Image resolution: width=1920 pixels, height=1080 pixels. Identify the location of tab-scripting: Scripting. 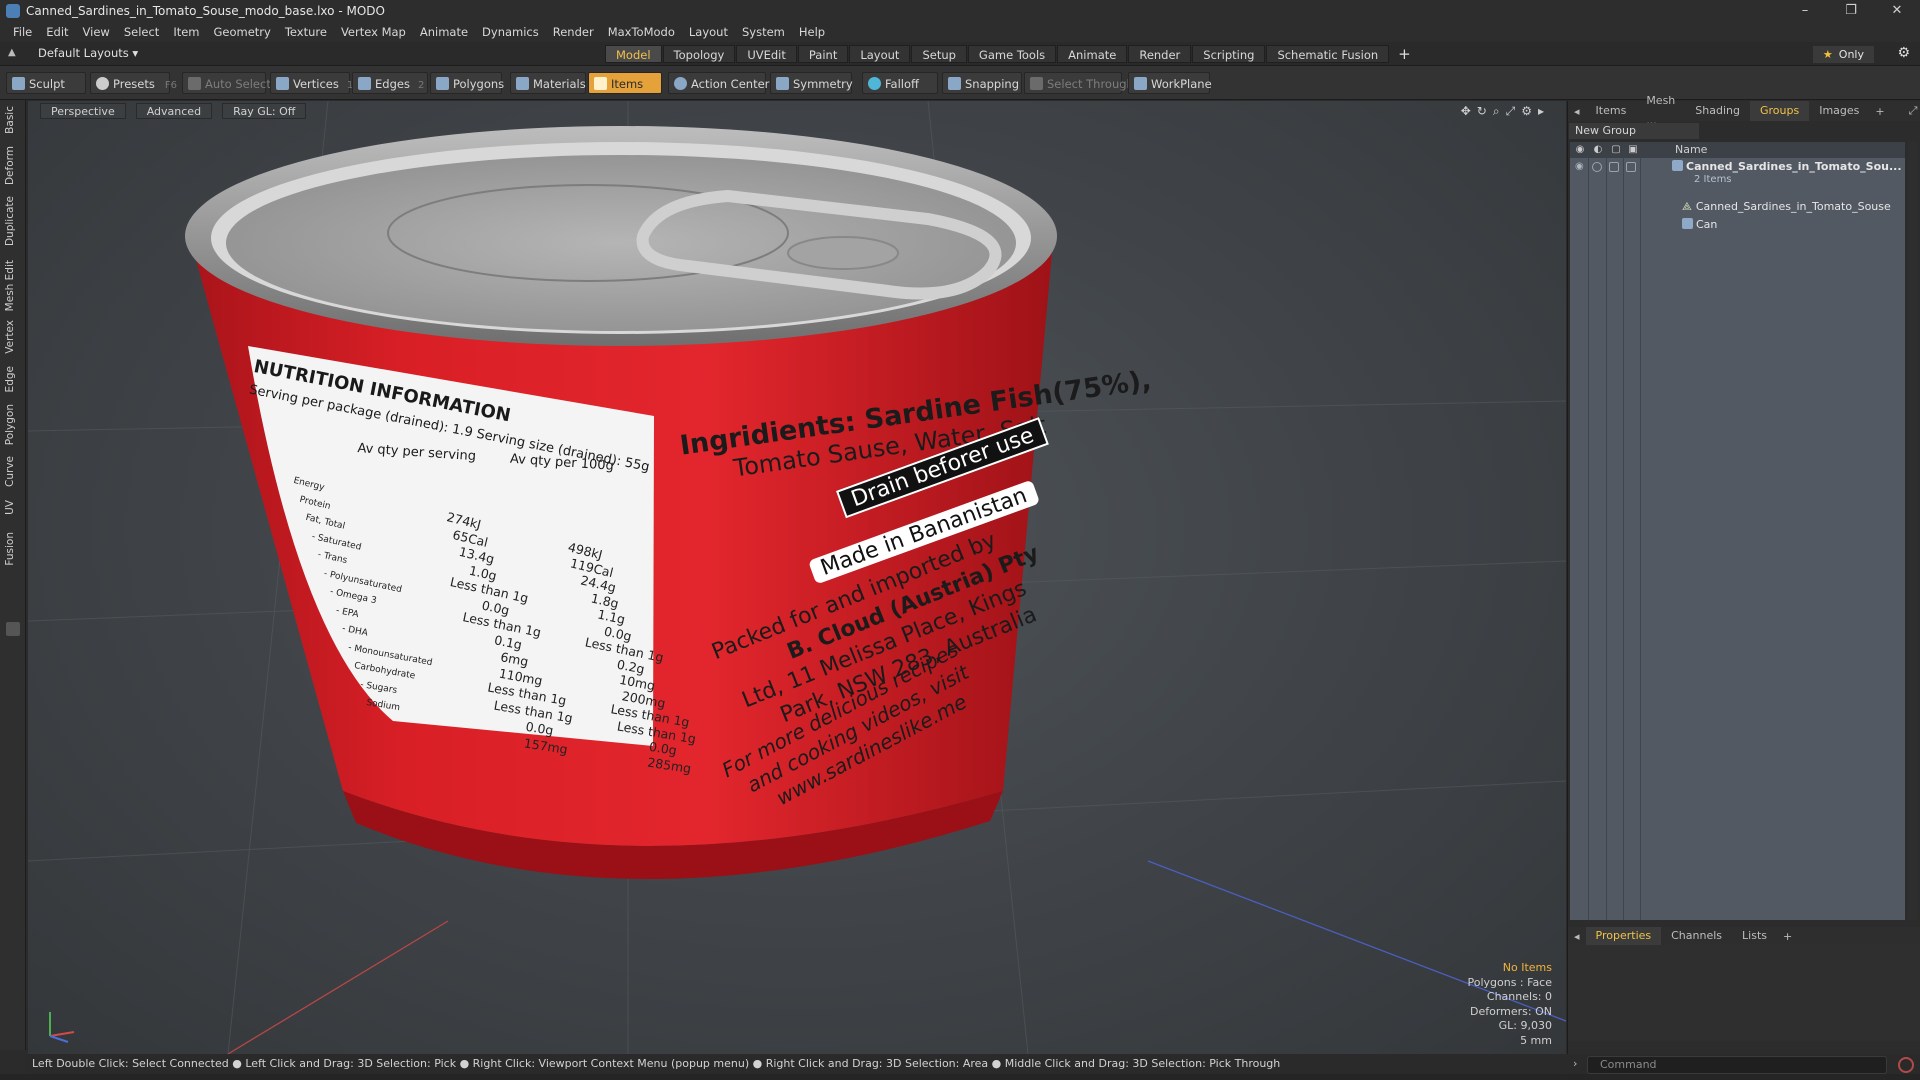
(1229, 54).